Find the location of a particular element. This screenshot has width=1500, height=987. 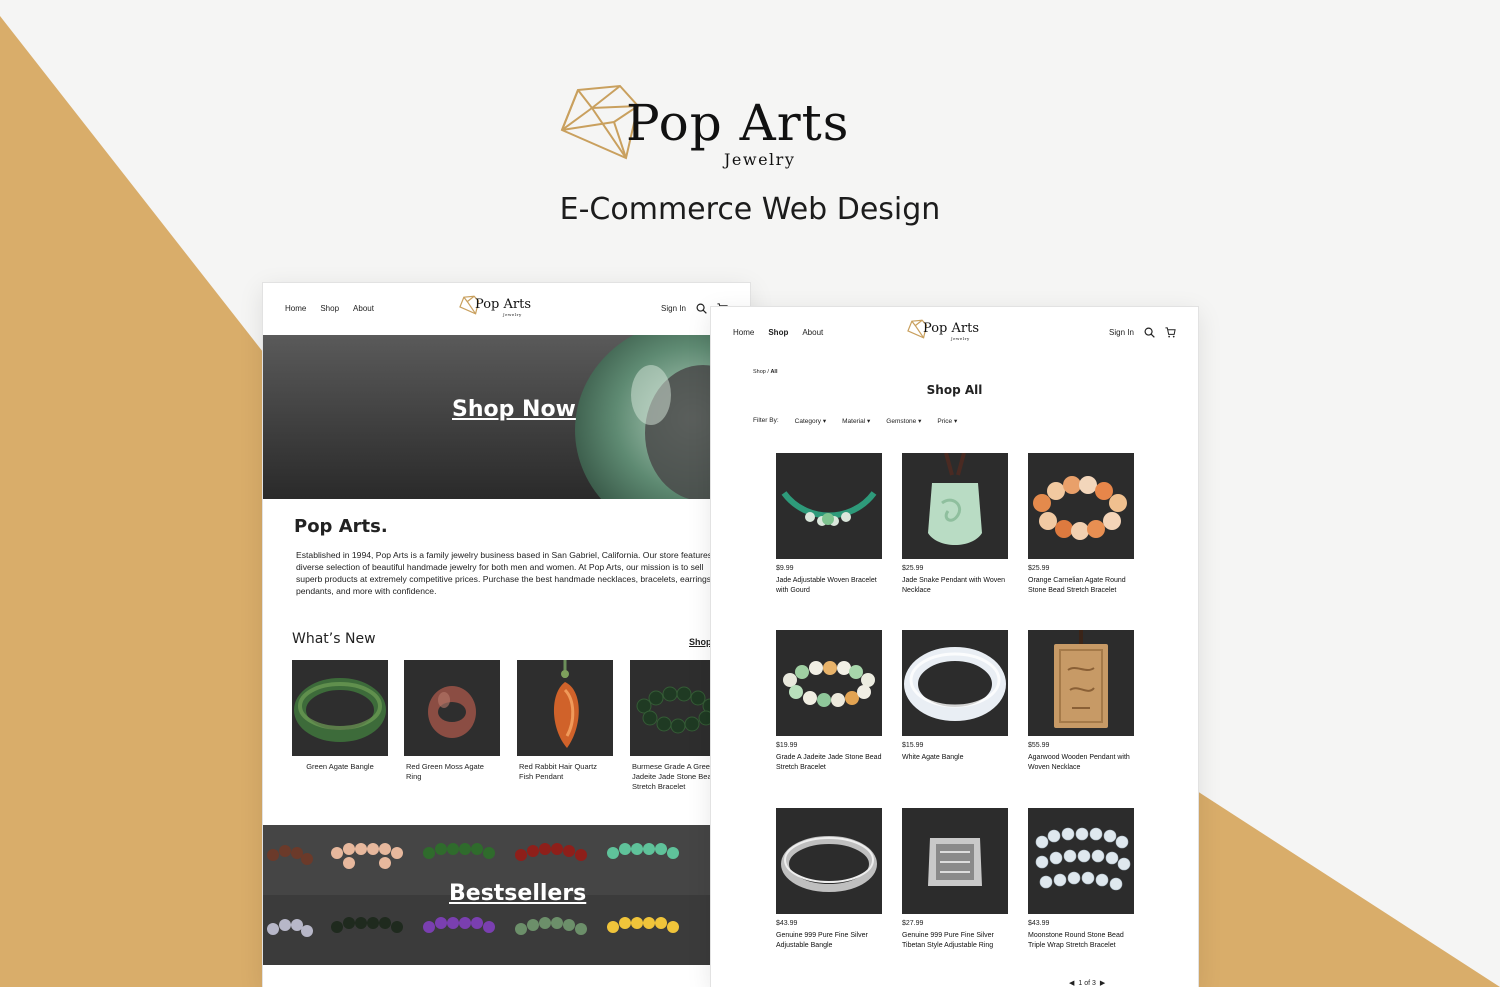

product-card: Red Rabbit Hair Quartz Fish Pendant is located at coordinates (565, 721).